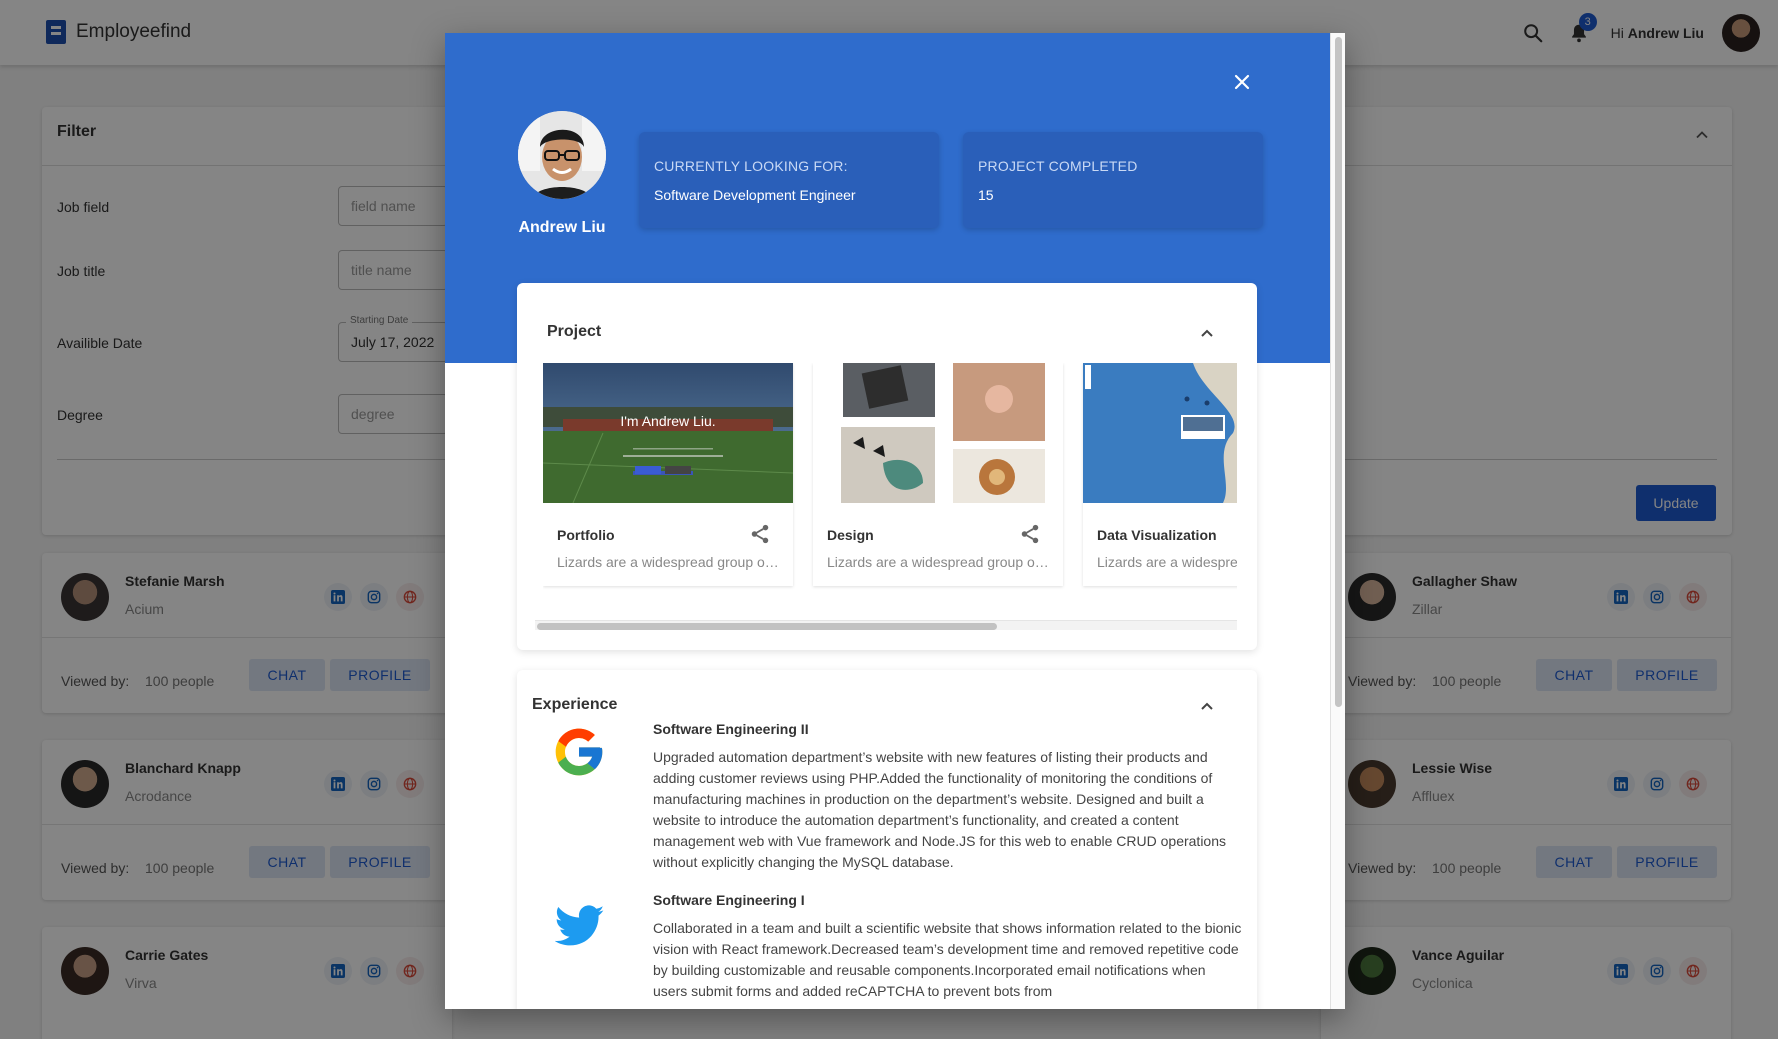  Describe the element at coordinates (1338, 372) in the screenshot. I see `dialog-scrollbar-thumb` at that location.